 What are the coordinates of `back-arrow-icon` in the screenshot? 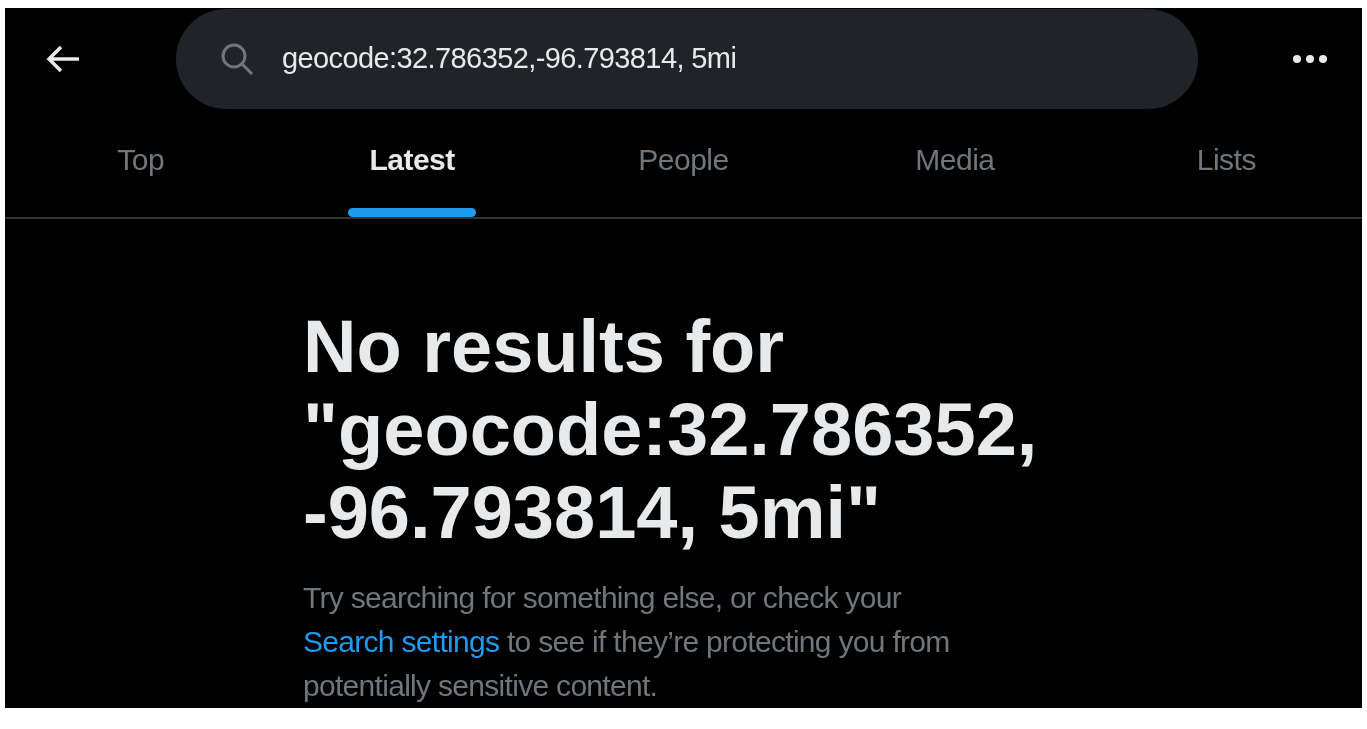 It's located at (63, 58).